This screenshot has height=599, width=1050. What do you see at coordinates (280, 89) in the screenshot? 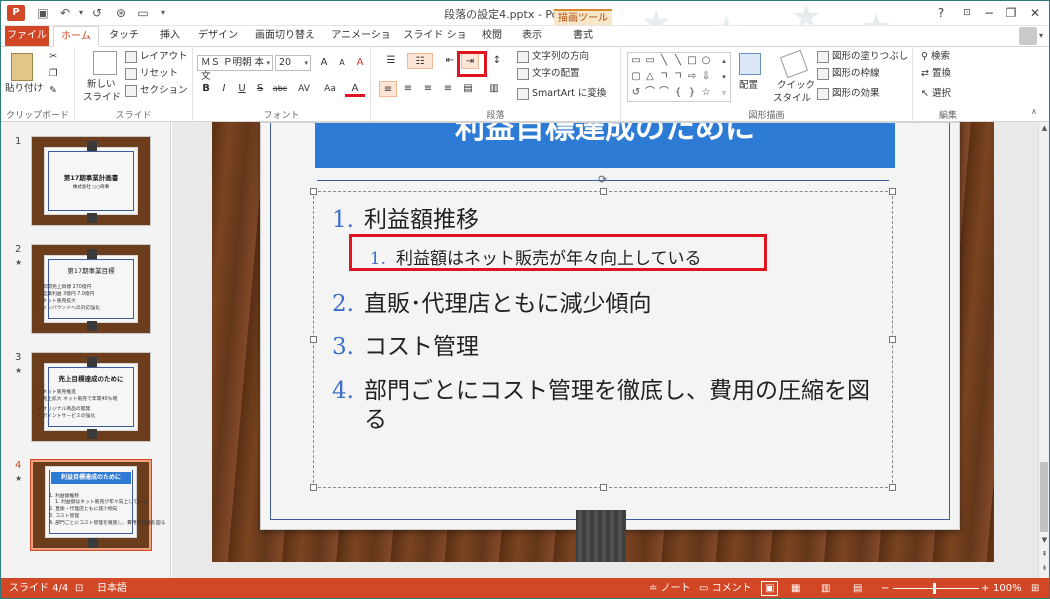
I see `strikethrough-button: abc` at bounding box center [280, 89].